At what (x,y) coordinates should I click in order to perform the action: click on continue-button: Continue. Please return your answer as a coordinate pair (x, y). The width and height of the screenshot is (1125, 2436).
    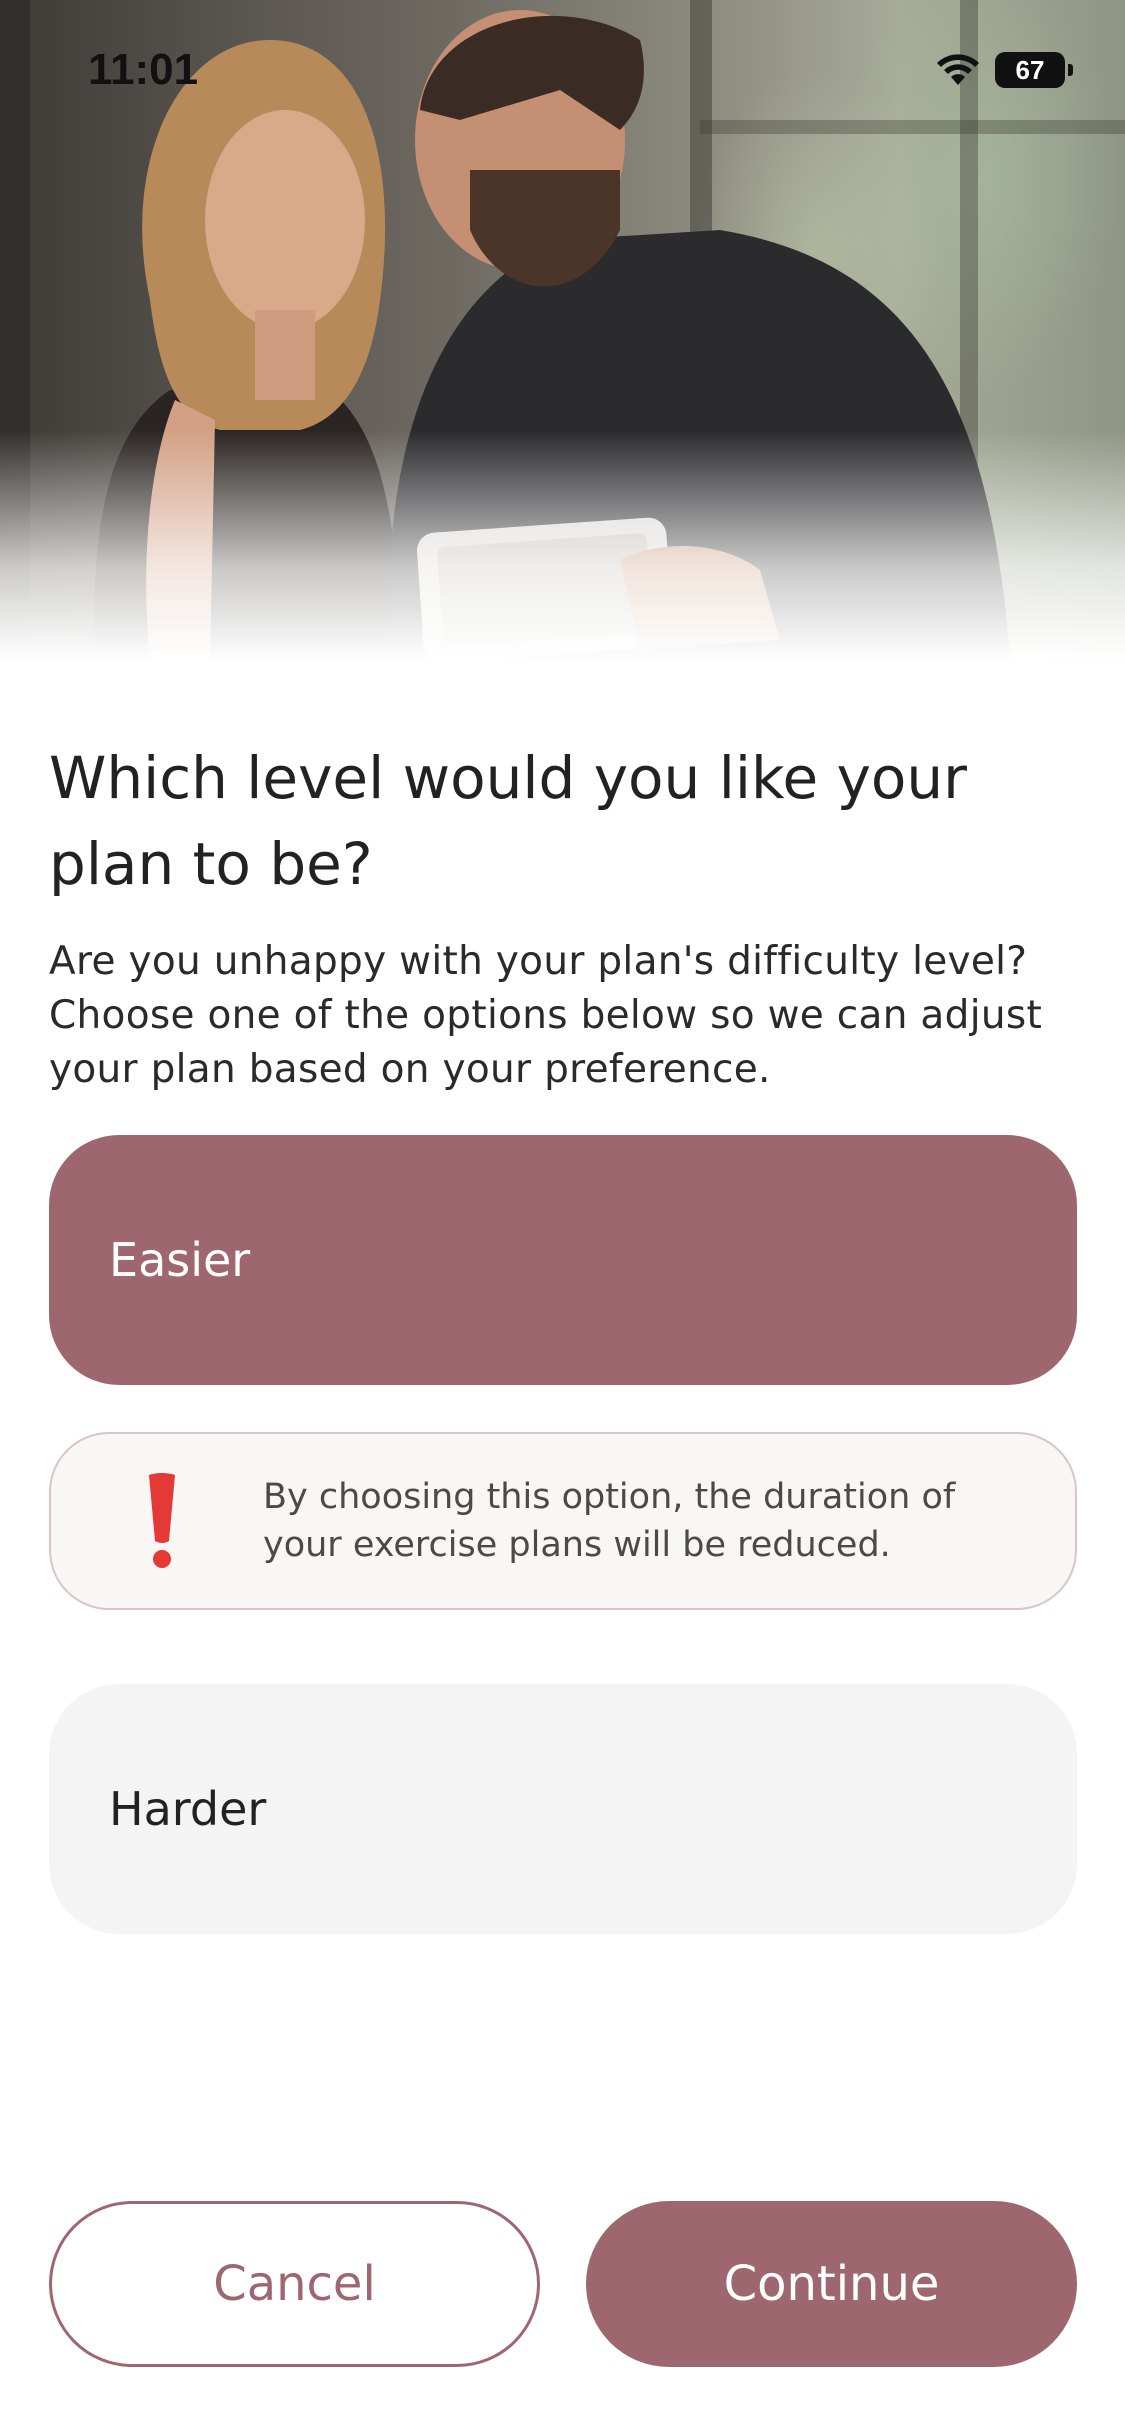
    Looking at the image, I should click on (831, 2284).